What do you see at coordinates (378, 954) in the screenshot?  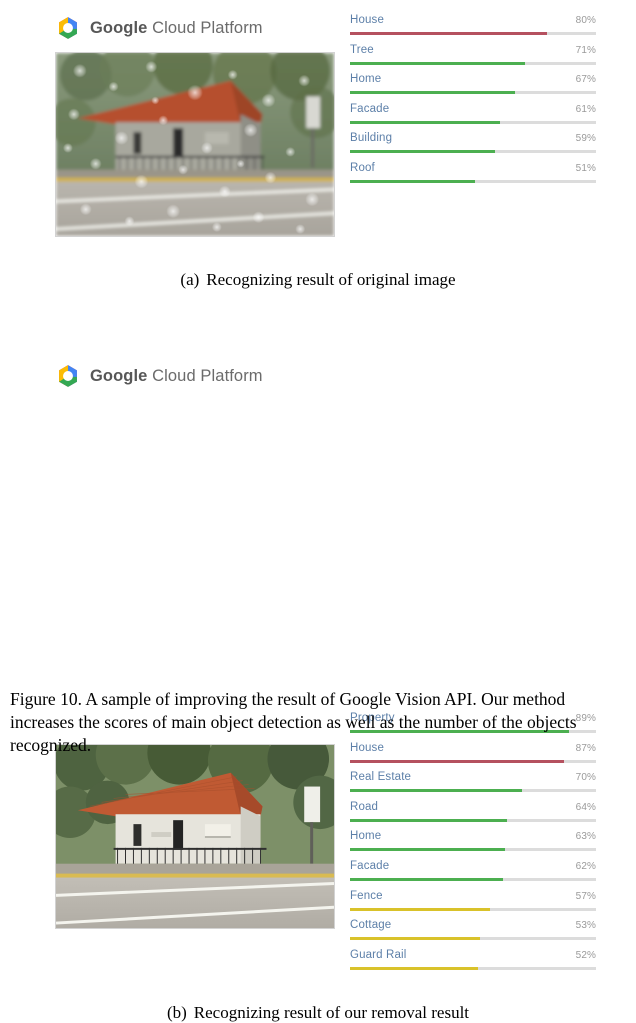 I see `vision-result-label: Guard Rail` at bounding box center [378, 954].